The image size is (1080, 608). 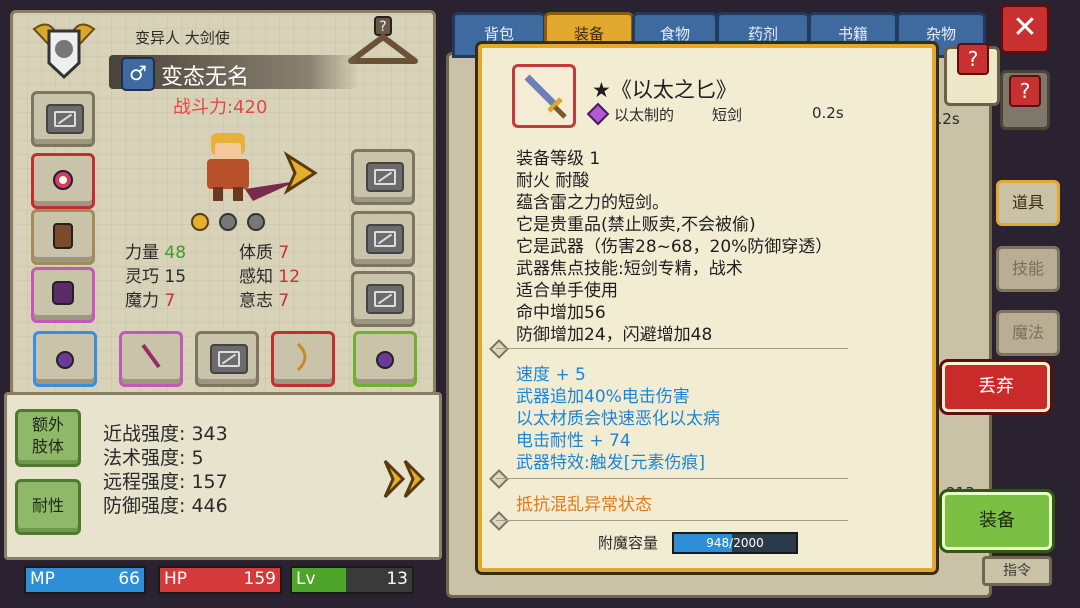 I want to click on equip-slot-offhand, so click(x=227, y=359).